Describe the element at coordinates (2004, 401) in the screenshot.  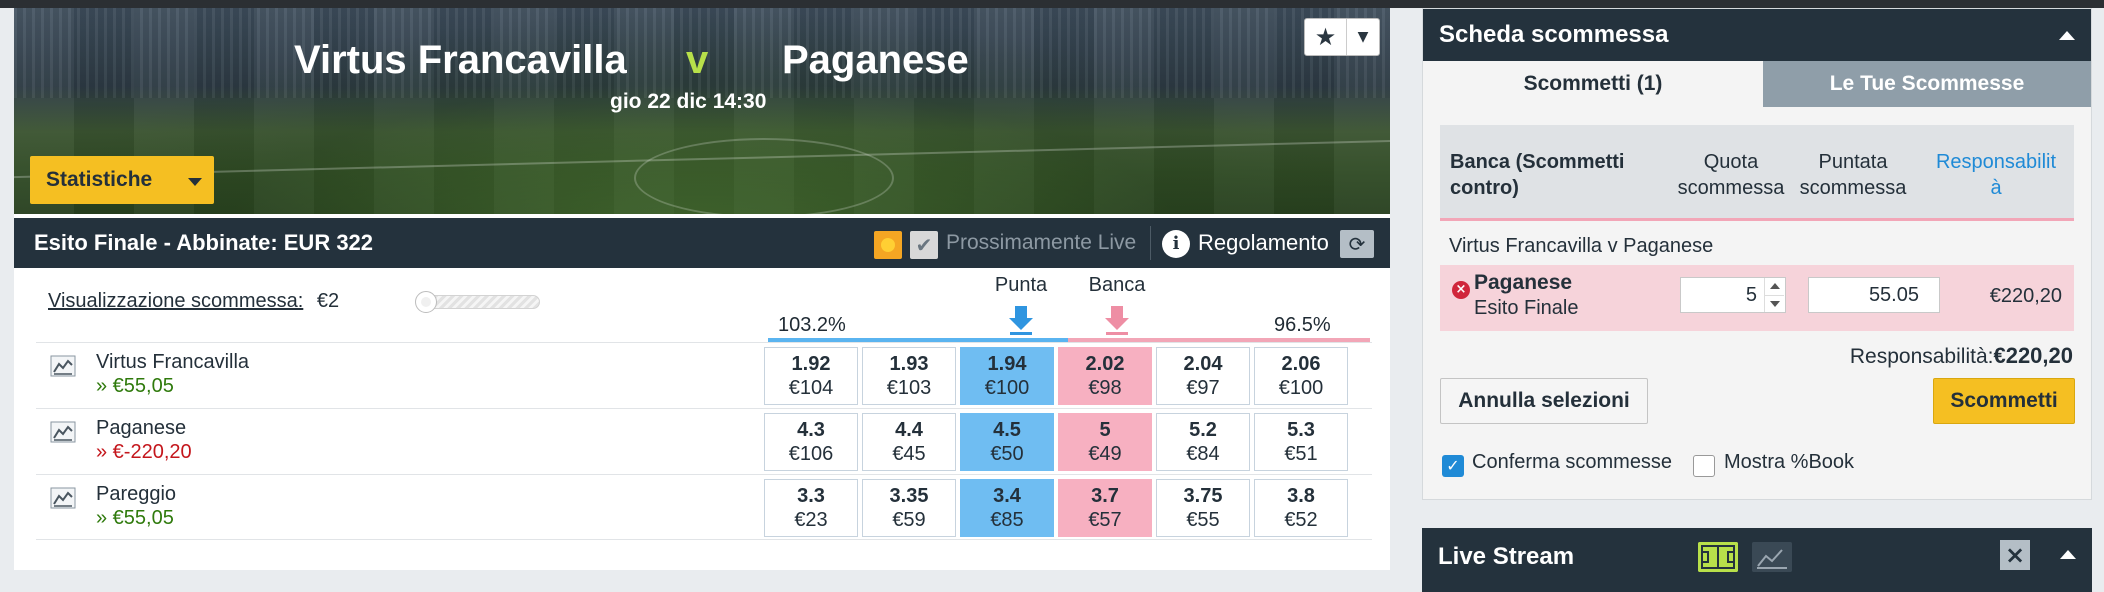
I see `place-bets-button: Scommetti` at that location.